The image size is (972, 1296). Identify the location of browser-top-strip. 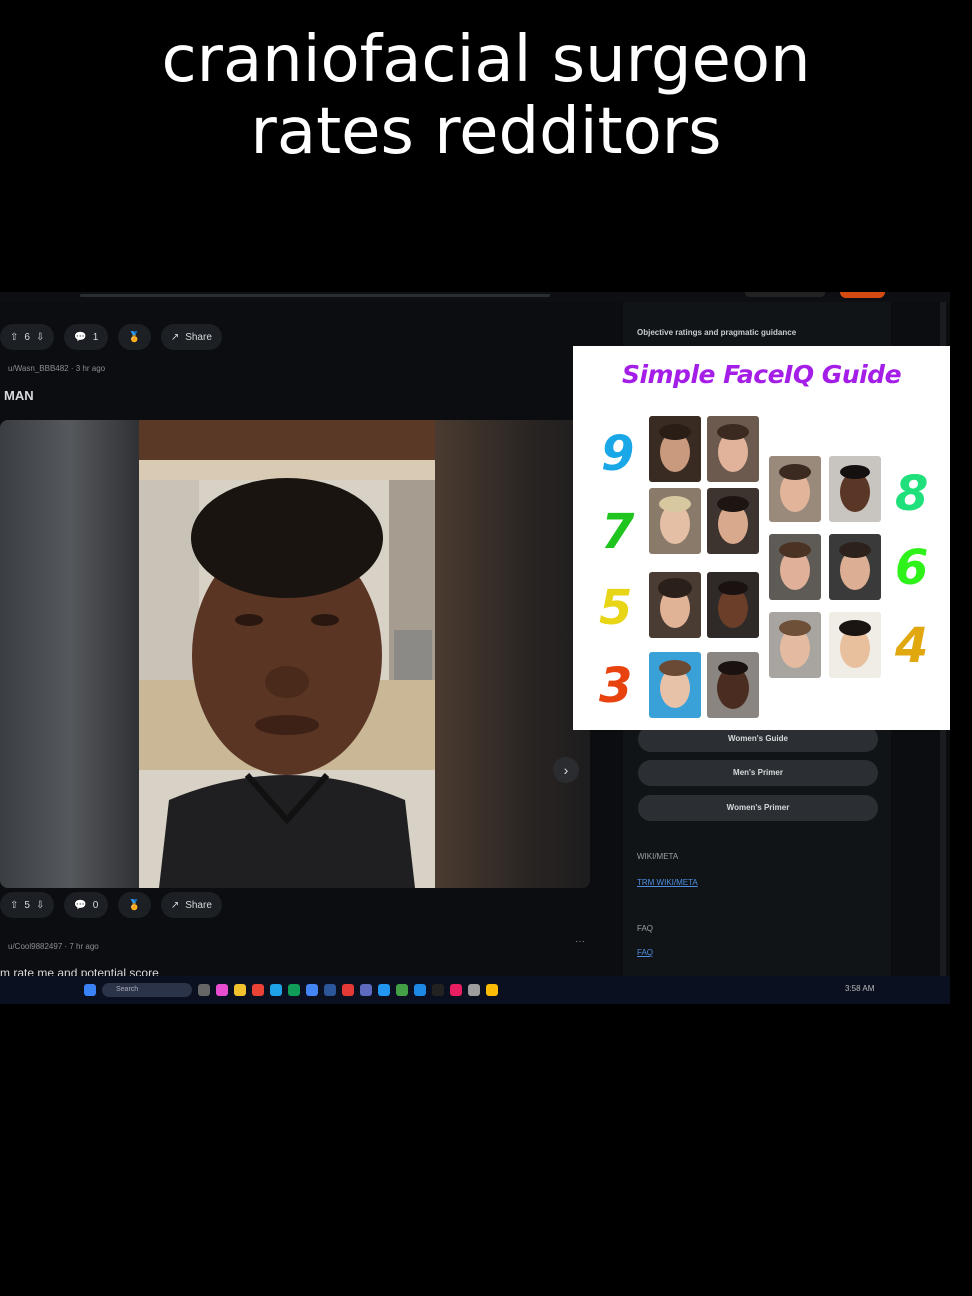
(475, 297).